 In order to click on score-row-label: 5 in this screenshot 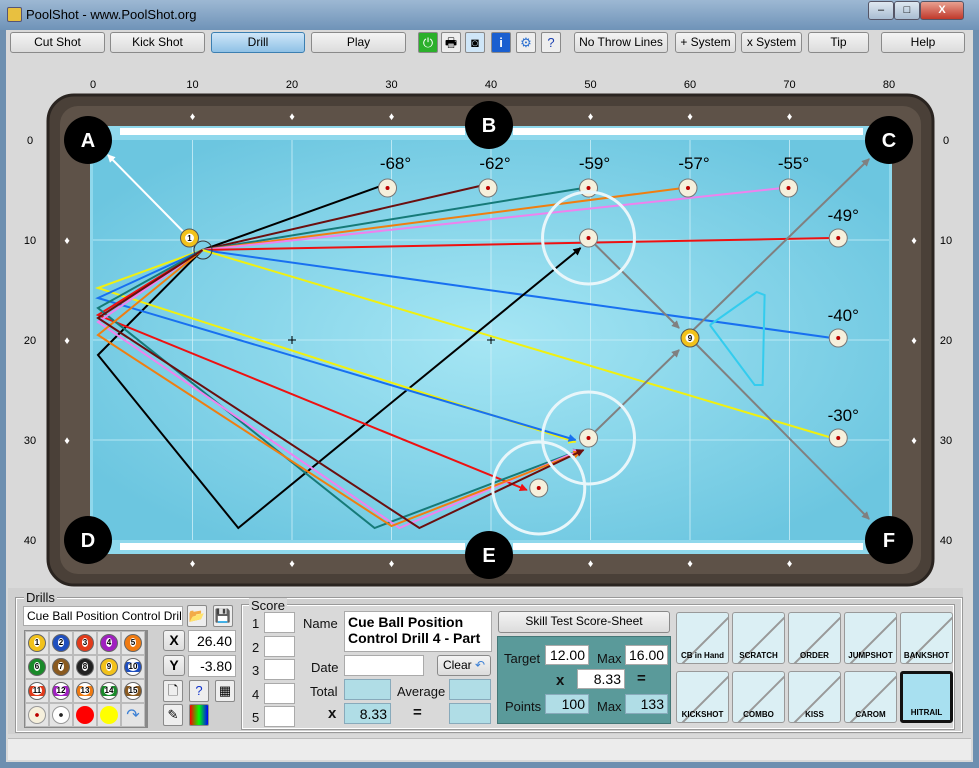, I will do `click(256, 717)`.